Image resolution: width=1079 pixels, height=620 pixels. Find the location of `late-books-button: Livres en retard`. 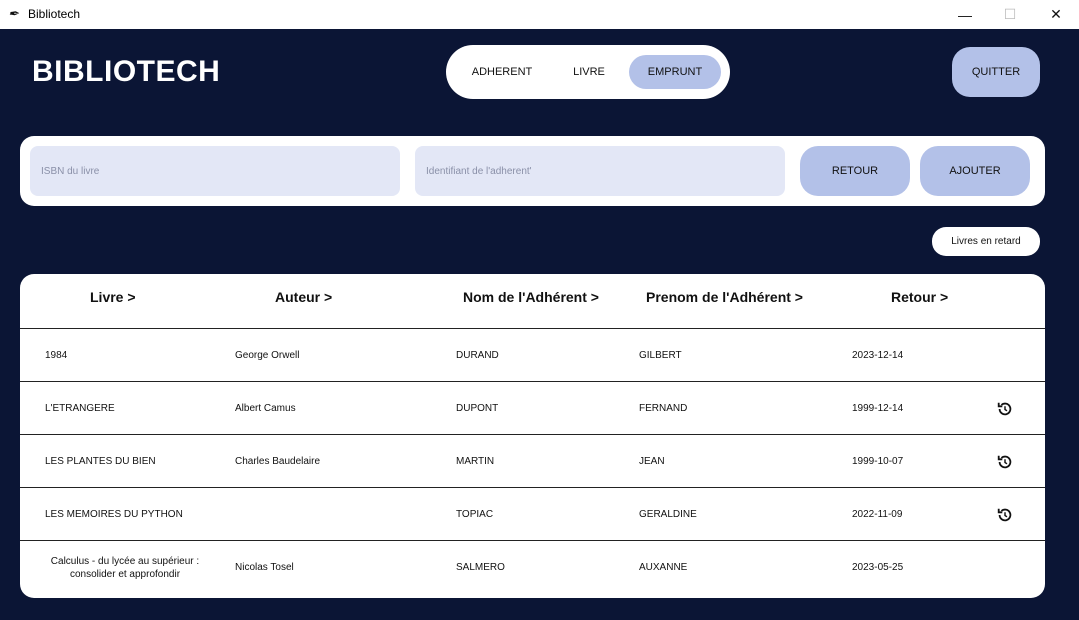

late-books-button: Livres en retard is located at coordinates (986, 241).